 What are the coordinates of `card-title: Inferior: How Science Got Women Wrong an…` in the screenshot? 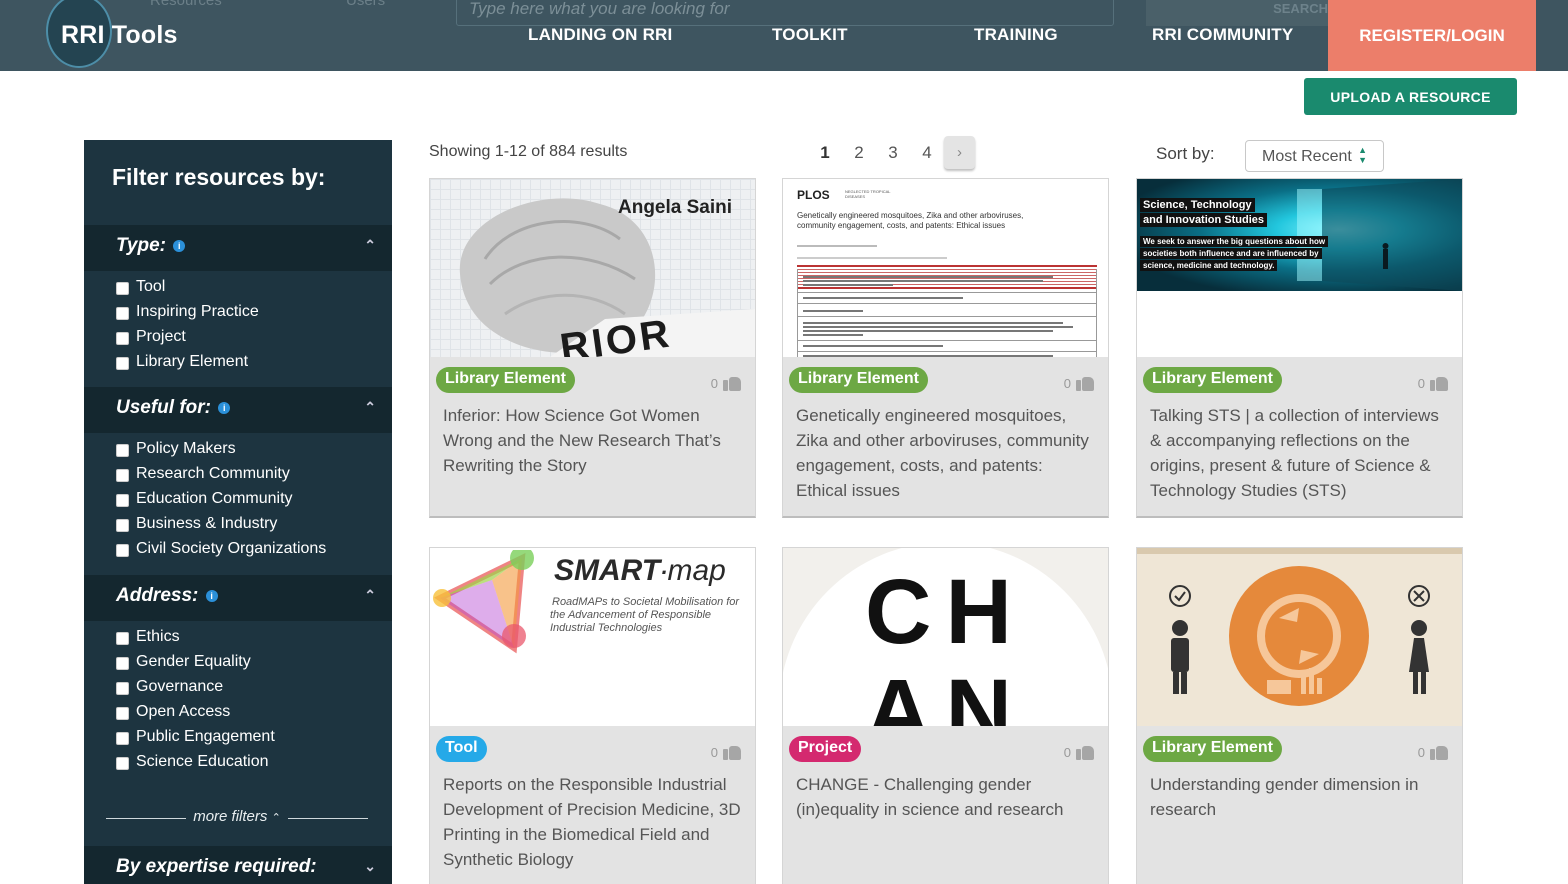 It's located at (593, 440).